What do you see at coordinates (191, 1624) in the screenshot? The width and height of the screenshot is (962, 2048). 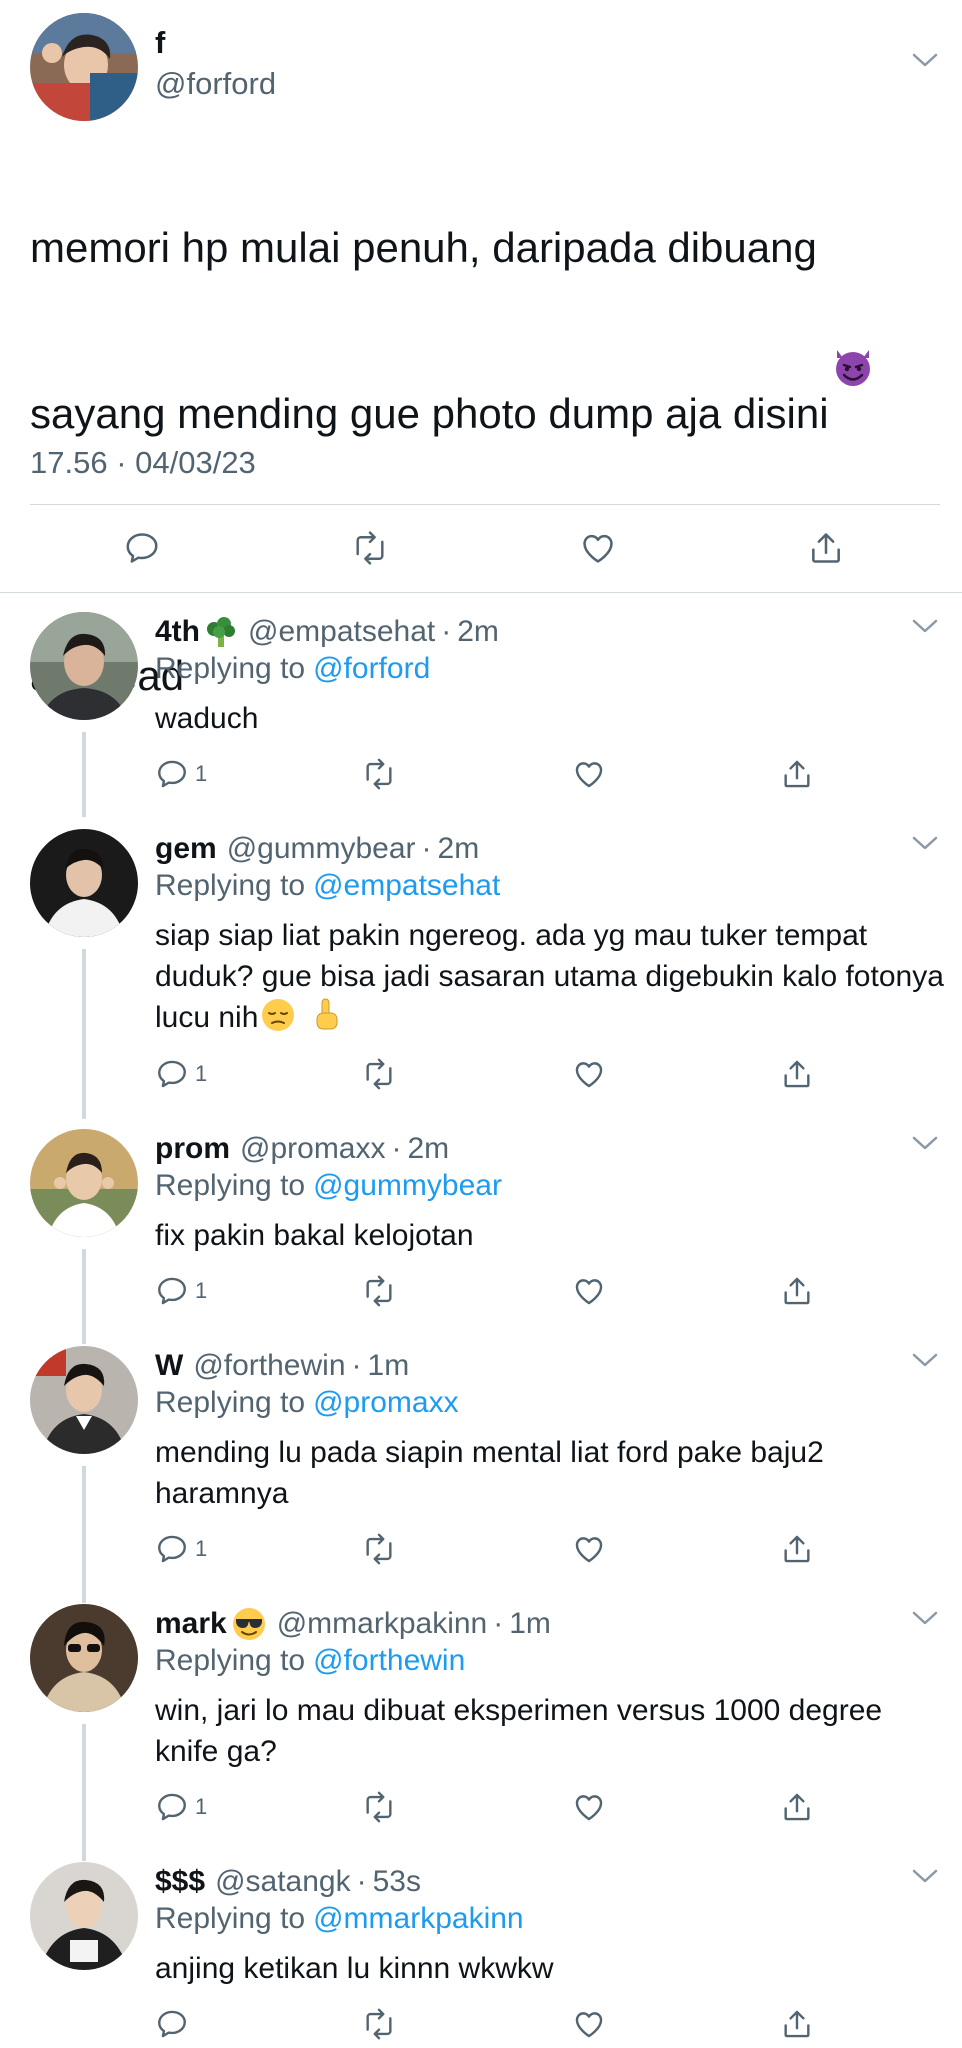 I see `reply-author-name: mark` at bounding box center [191, 1624].